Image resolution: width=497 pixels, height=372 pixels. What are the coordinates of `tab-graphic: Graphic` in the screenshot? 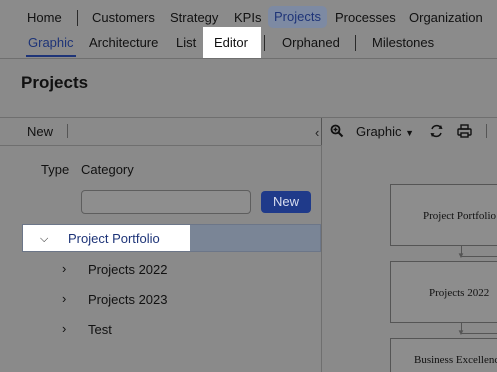 It's located at (51, 43).